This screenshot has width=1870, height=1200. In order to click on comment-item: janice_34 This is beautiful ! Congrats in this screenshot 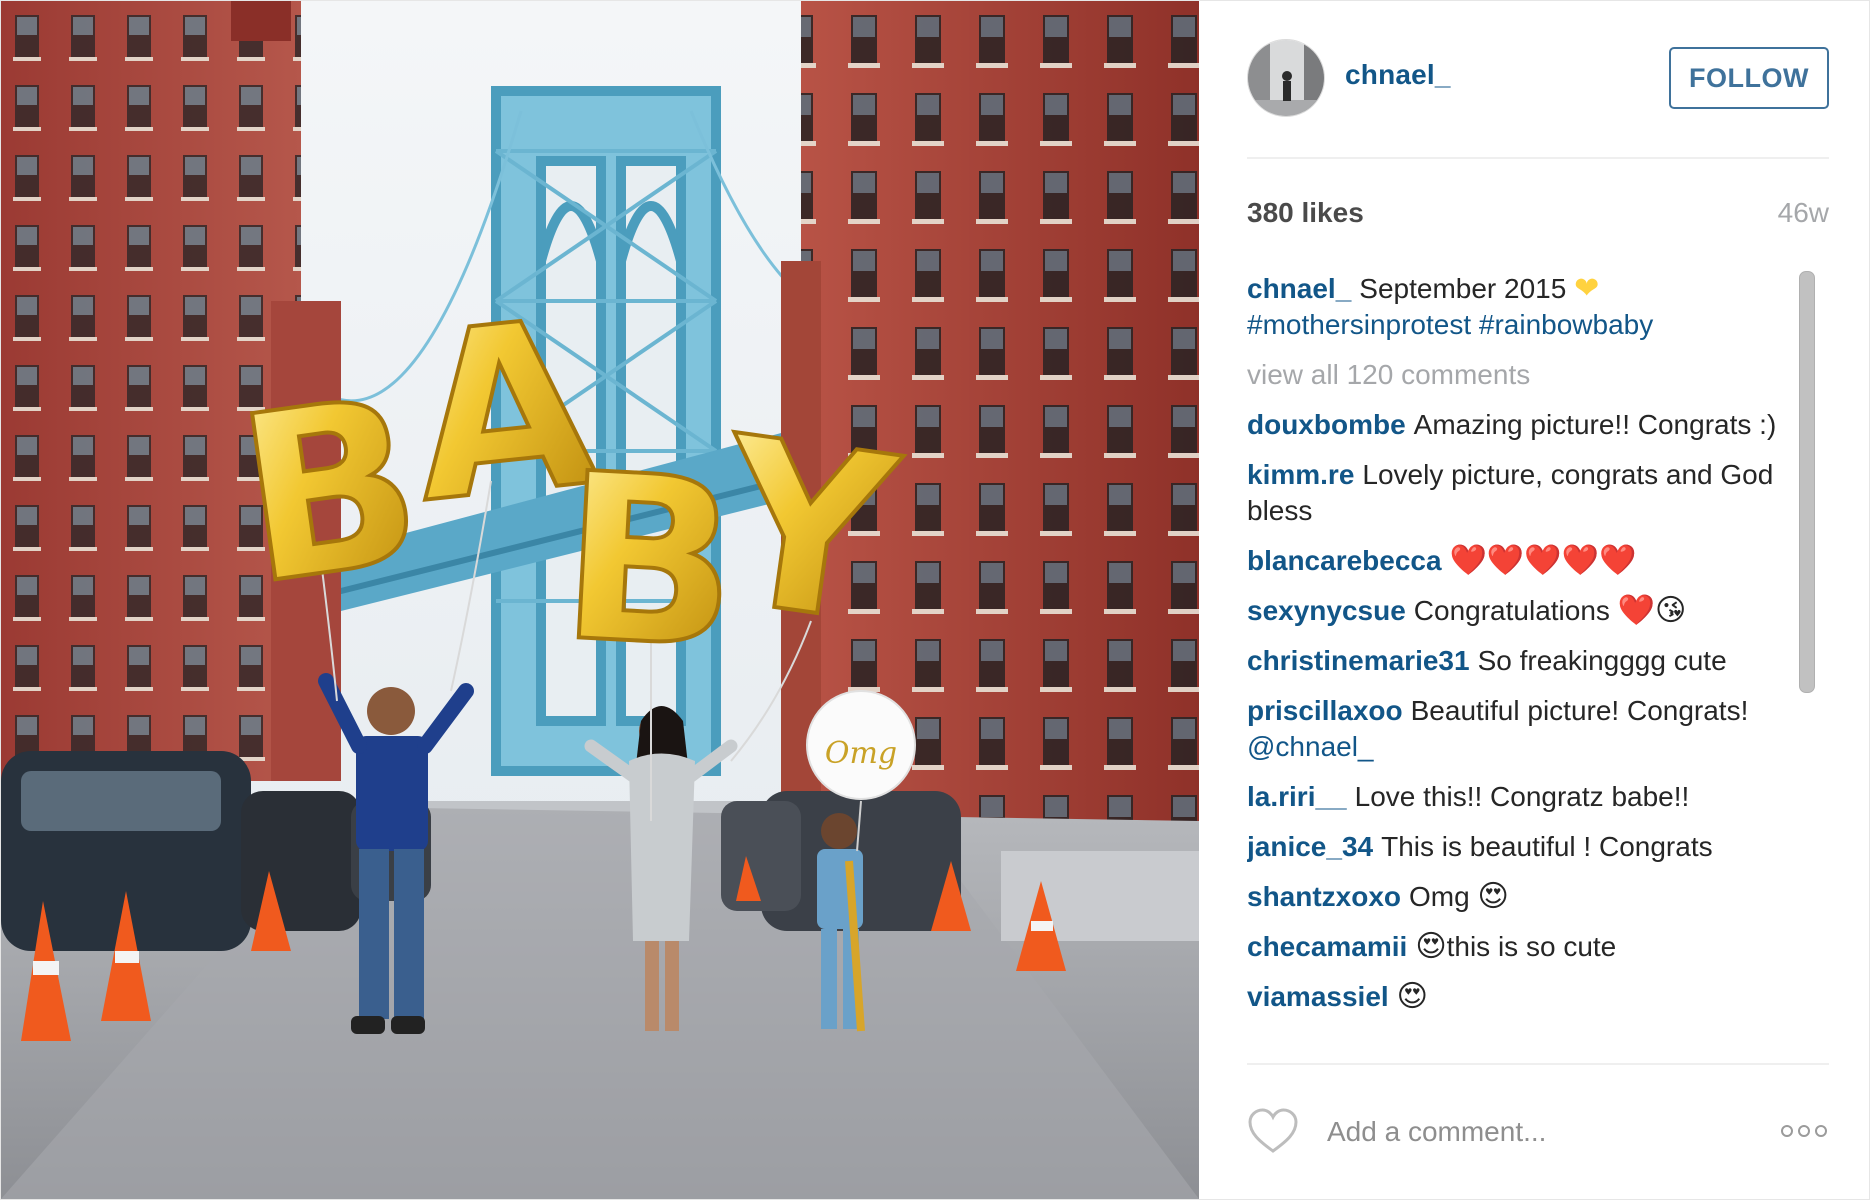, I will do `click(1517, 847)`.